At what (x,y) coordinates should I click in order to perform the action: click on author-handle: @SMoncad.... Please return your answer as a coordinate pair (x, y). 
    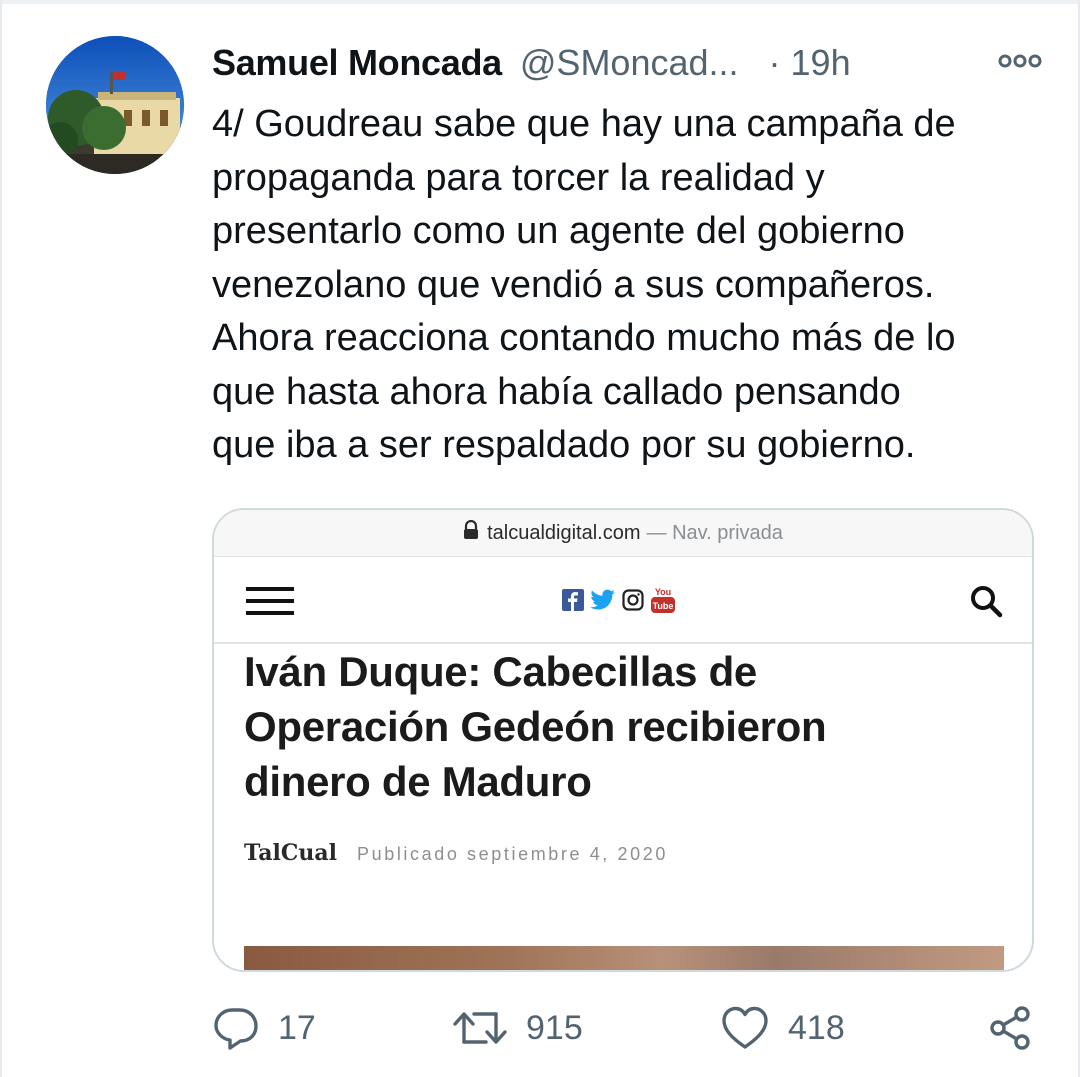
    Looking at the image, I should click on (629, 63).